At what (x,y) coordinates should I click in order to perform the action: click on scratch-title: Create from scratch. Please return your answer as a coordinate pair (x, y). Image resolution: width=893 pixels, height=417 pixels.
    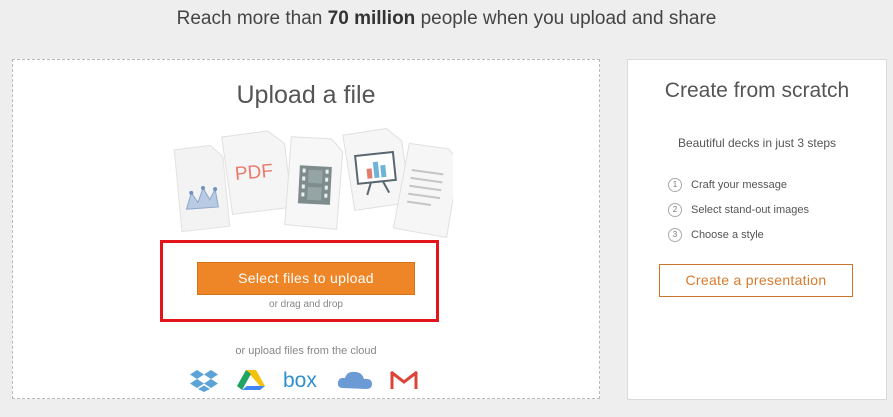
    Looking at the image, I should click on (757, 90).